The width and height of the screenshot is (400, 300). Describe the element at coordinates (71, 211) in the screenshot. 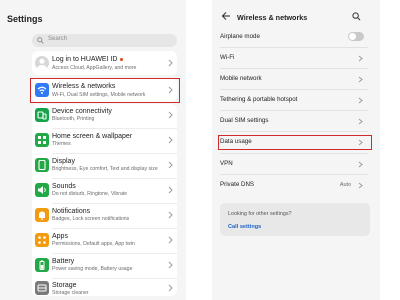

I see `settings-item-title: Notifications` at that location.